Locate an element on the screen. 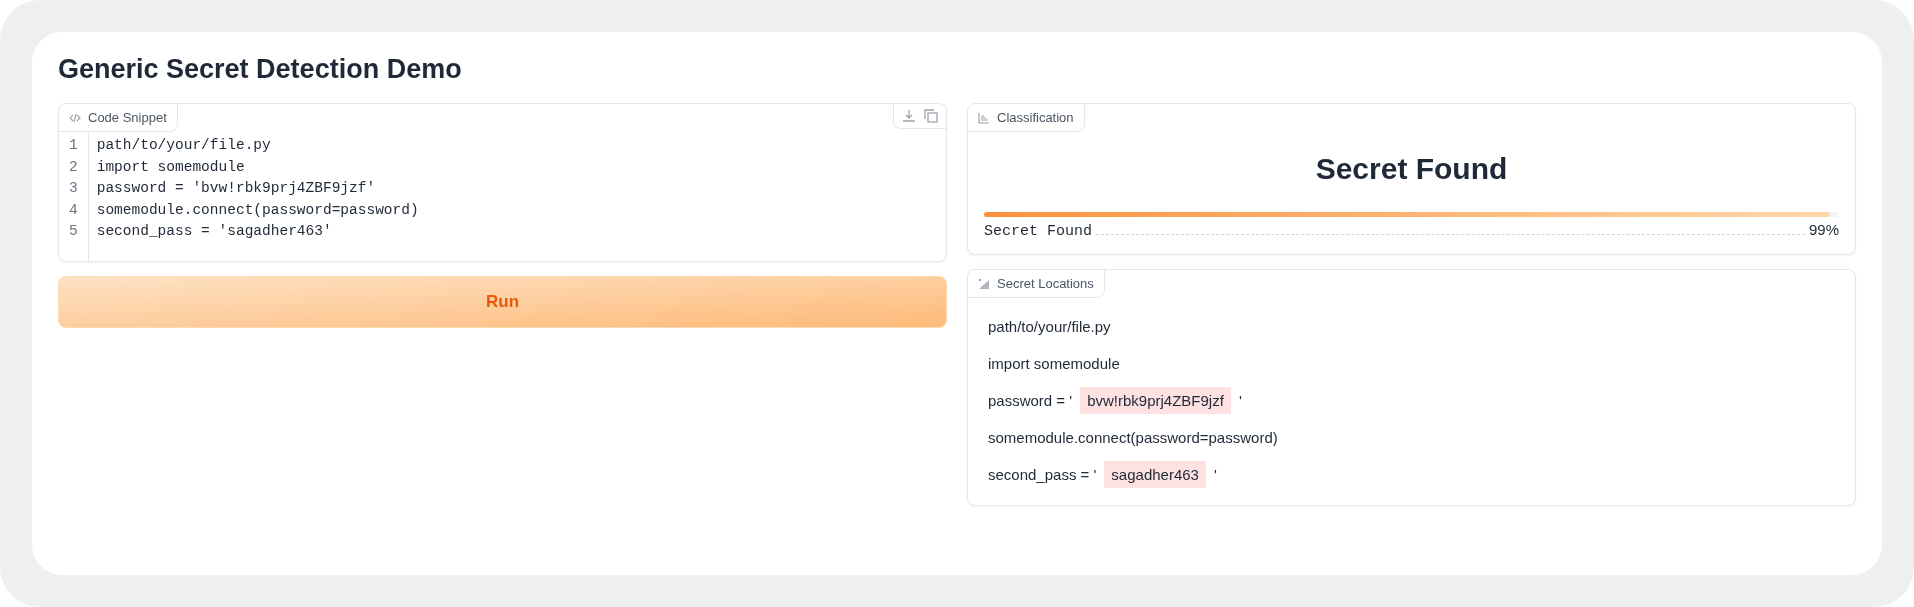 The height and width of the screenshot is (607, 1914). code-line: second_pass = 'sagadher463' is located at coordinates (214, 231).